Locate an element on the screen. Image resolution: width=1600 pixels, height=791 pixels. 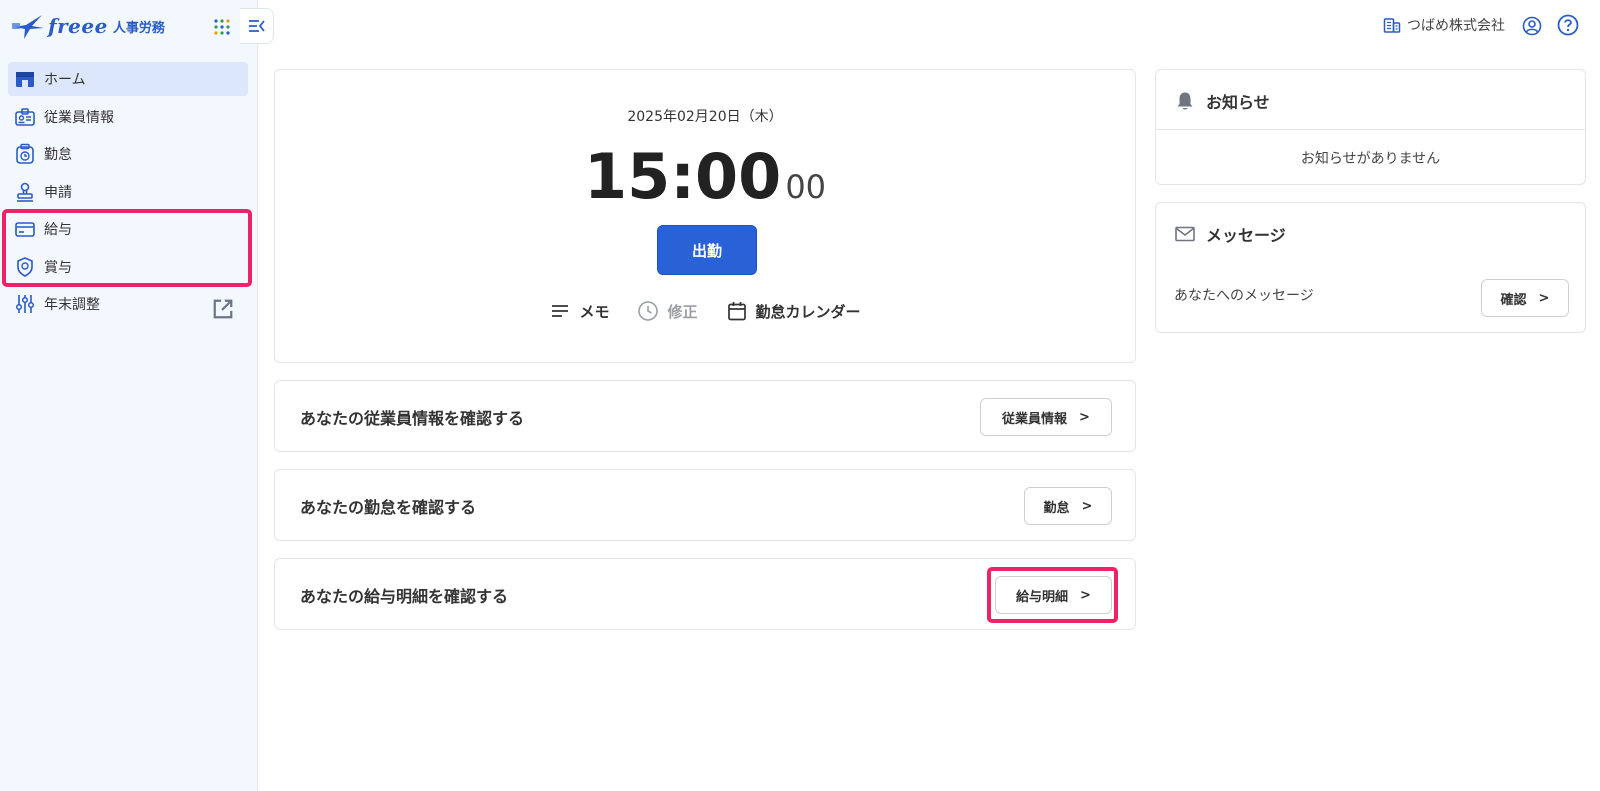
clock-in-button: 出勤 is located at coordinates (707, 250).